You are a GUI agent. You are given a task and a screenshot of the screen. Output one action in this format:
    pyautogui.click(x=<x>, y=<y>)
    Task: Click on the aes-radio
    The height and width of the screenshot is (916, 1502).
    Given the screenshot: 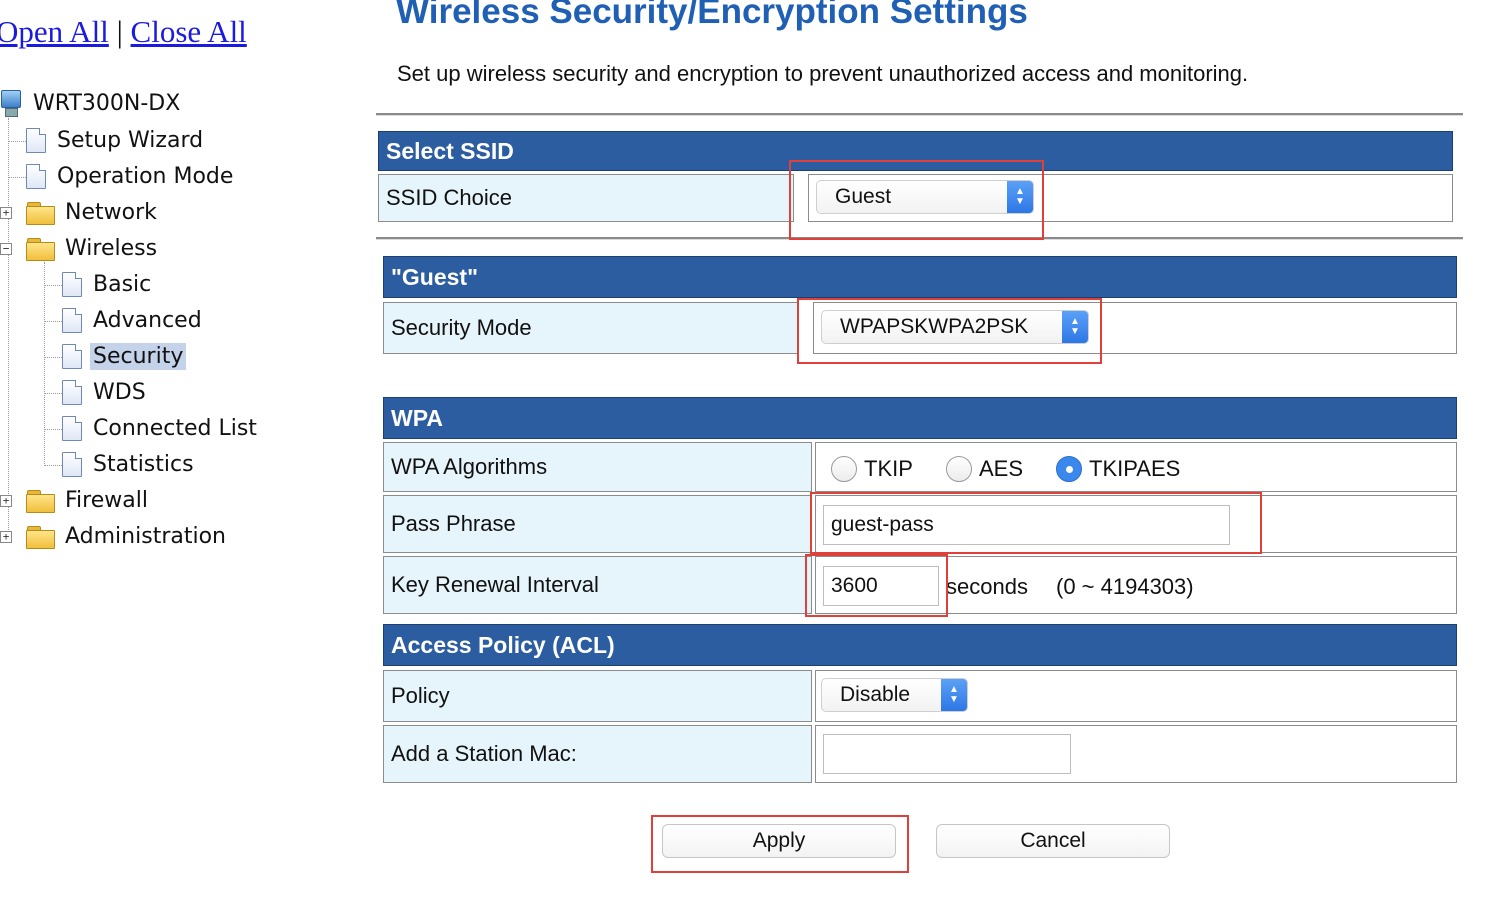 What is the action you would take?
    pyautogui.click(x=959, y=469)
    